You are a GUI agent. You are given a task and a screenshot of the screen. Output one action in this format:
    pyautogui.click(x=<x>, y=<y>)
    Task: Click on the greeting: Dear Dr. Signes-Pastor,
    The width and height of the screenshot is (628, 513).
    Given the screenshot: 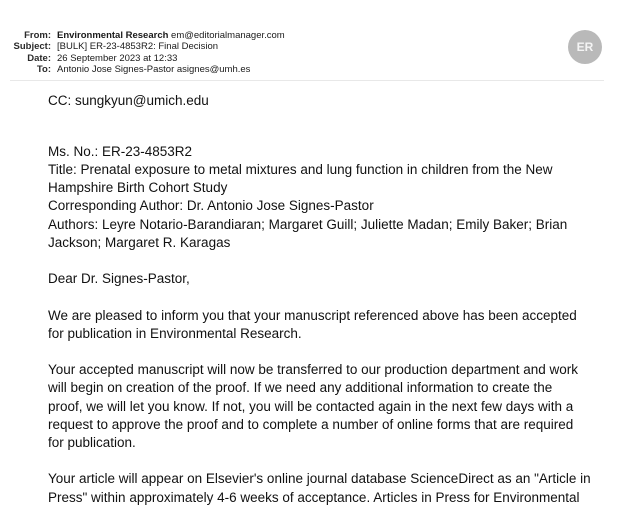 What is the action you would take?
    pyautogui.click(x=119, y=279)
    